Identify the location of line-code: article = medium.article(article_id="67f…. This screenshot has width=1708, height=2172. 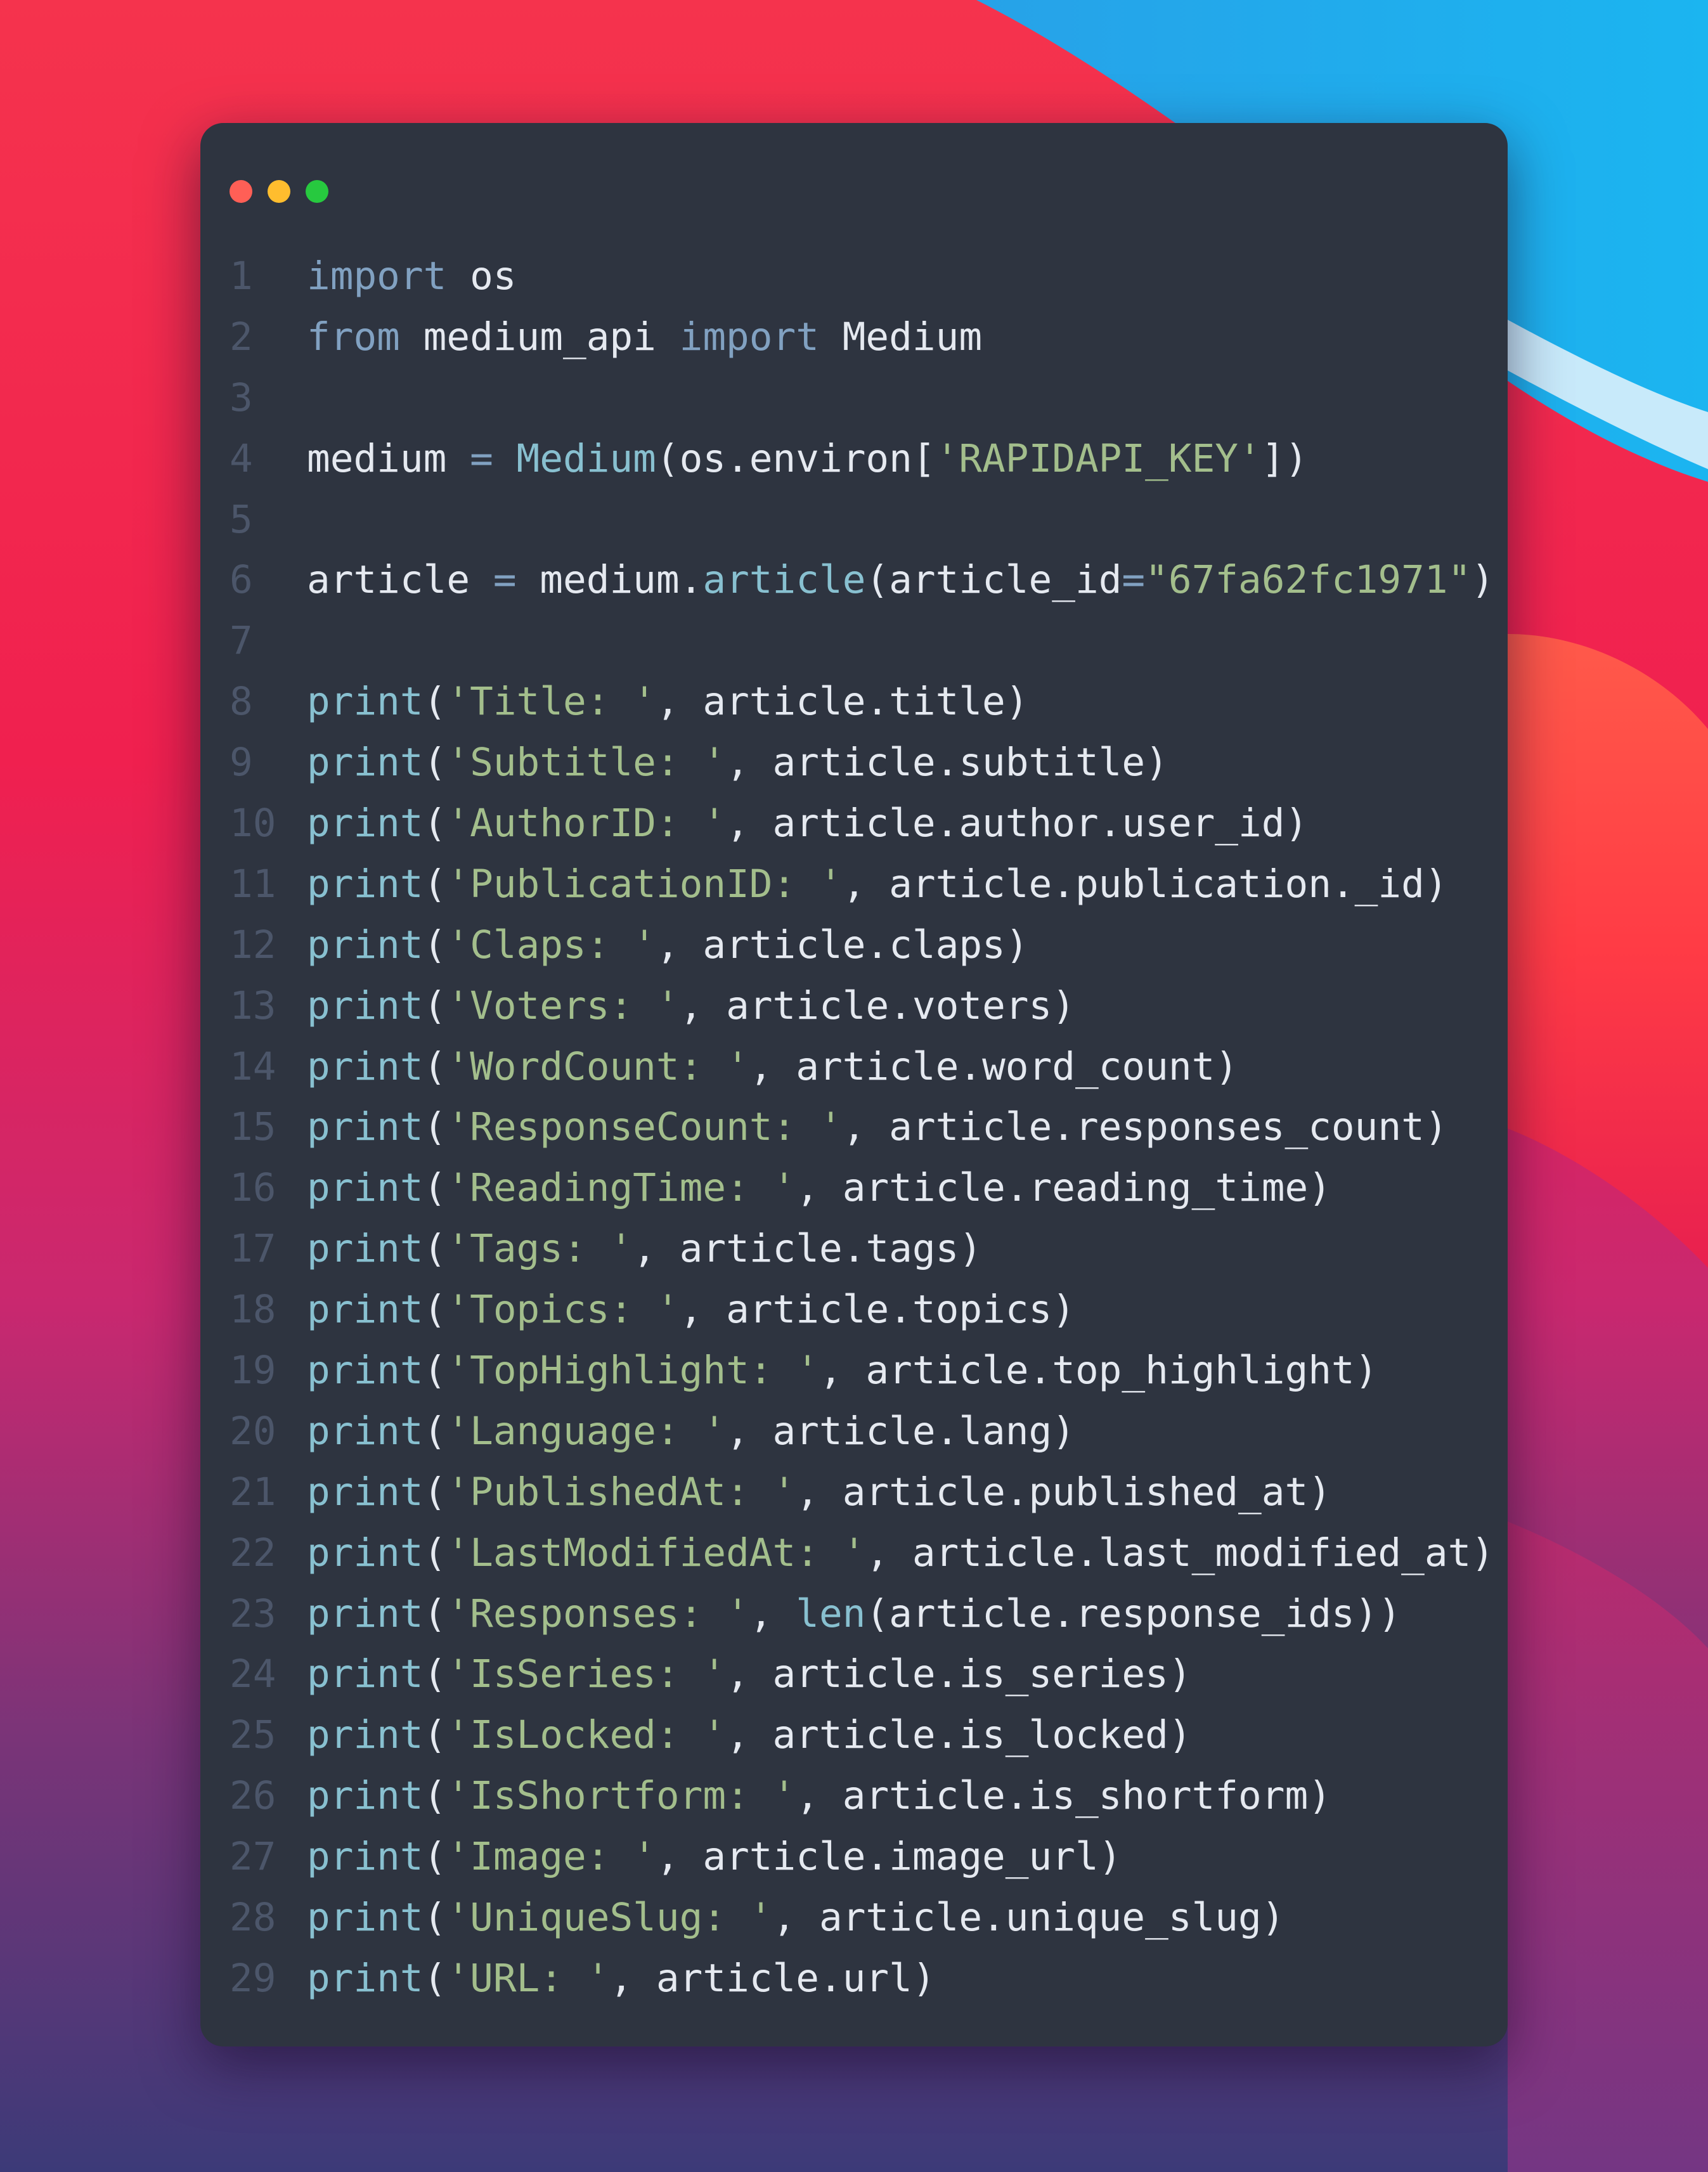
(901, 580).